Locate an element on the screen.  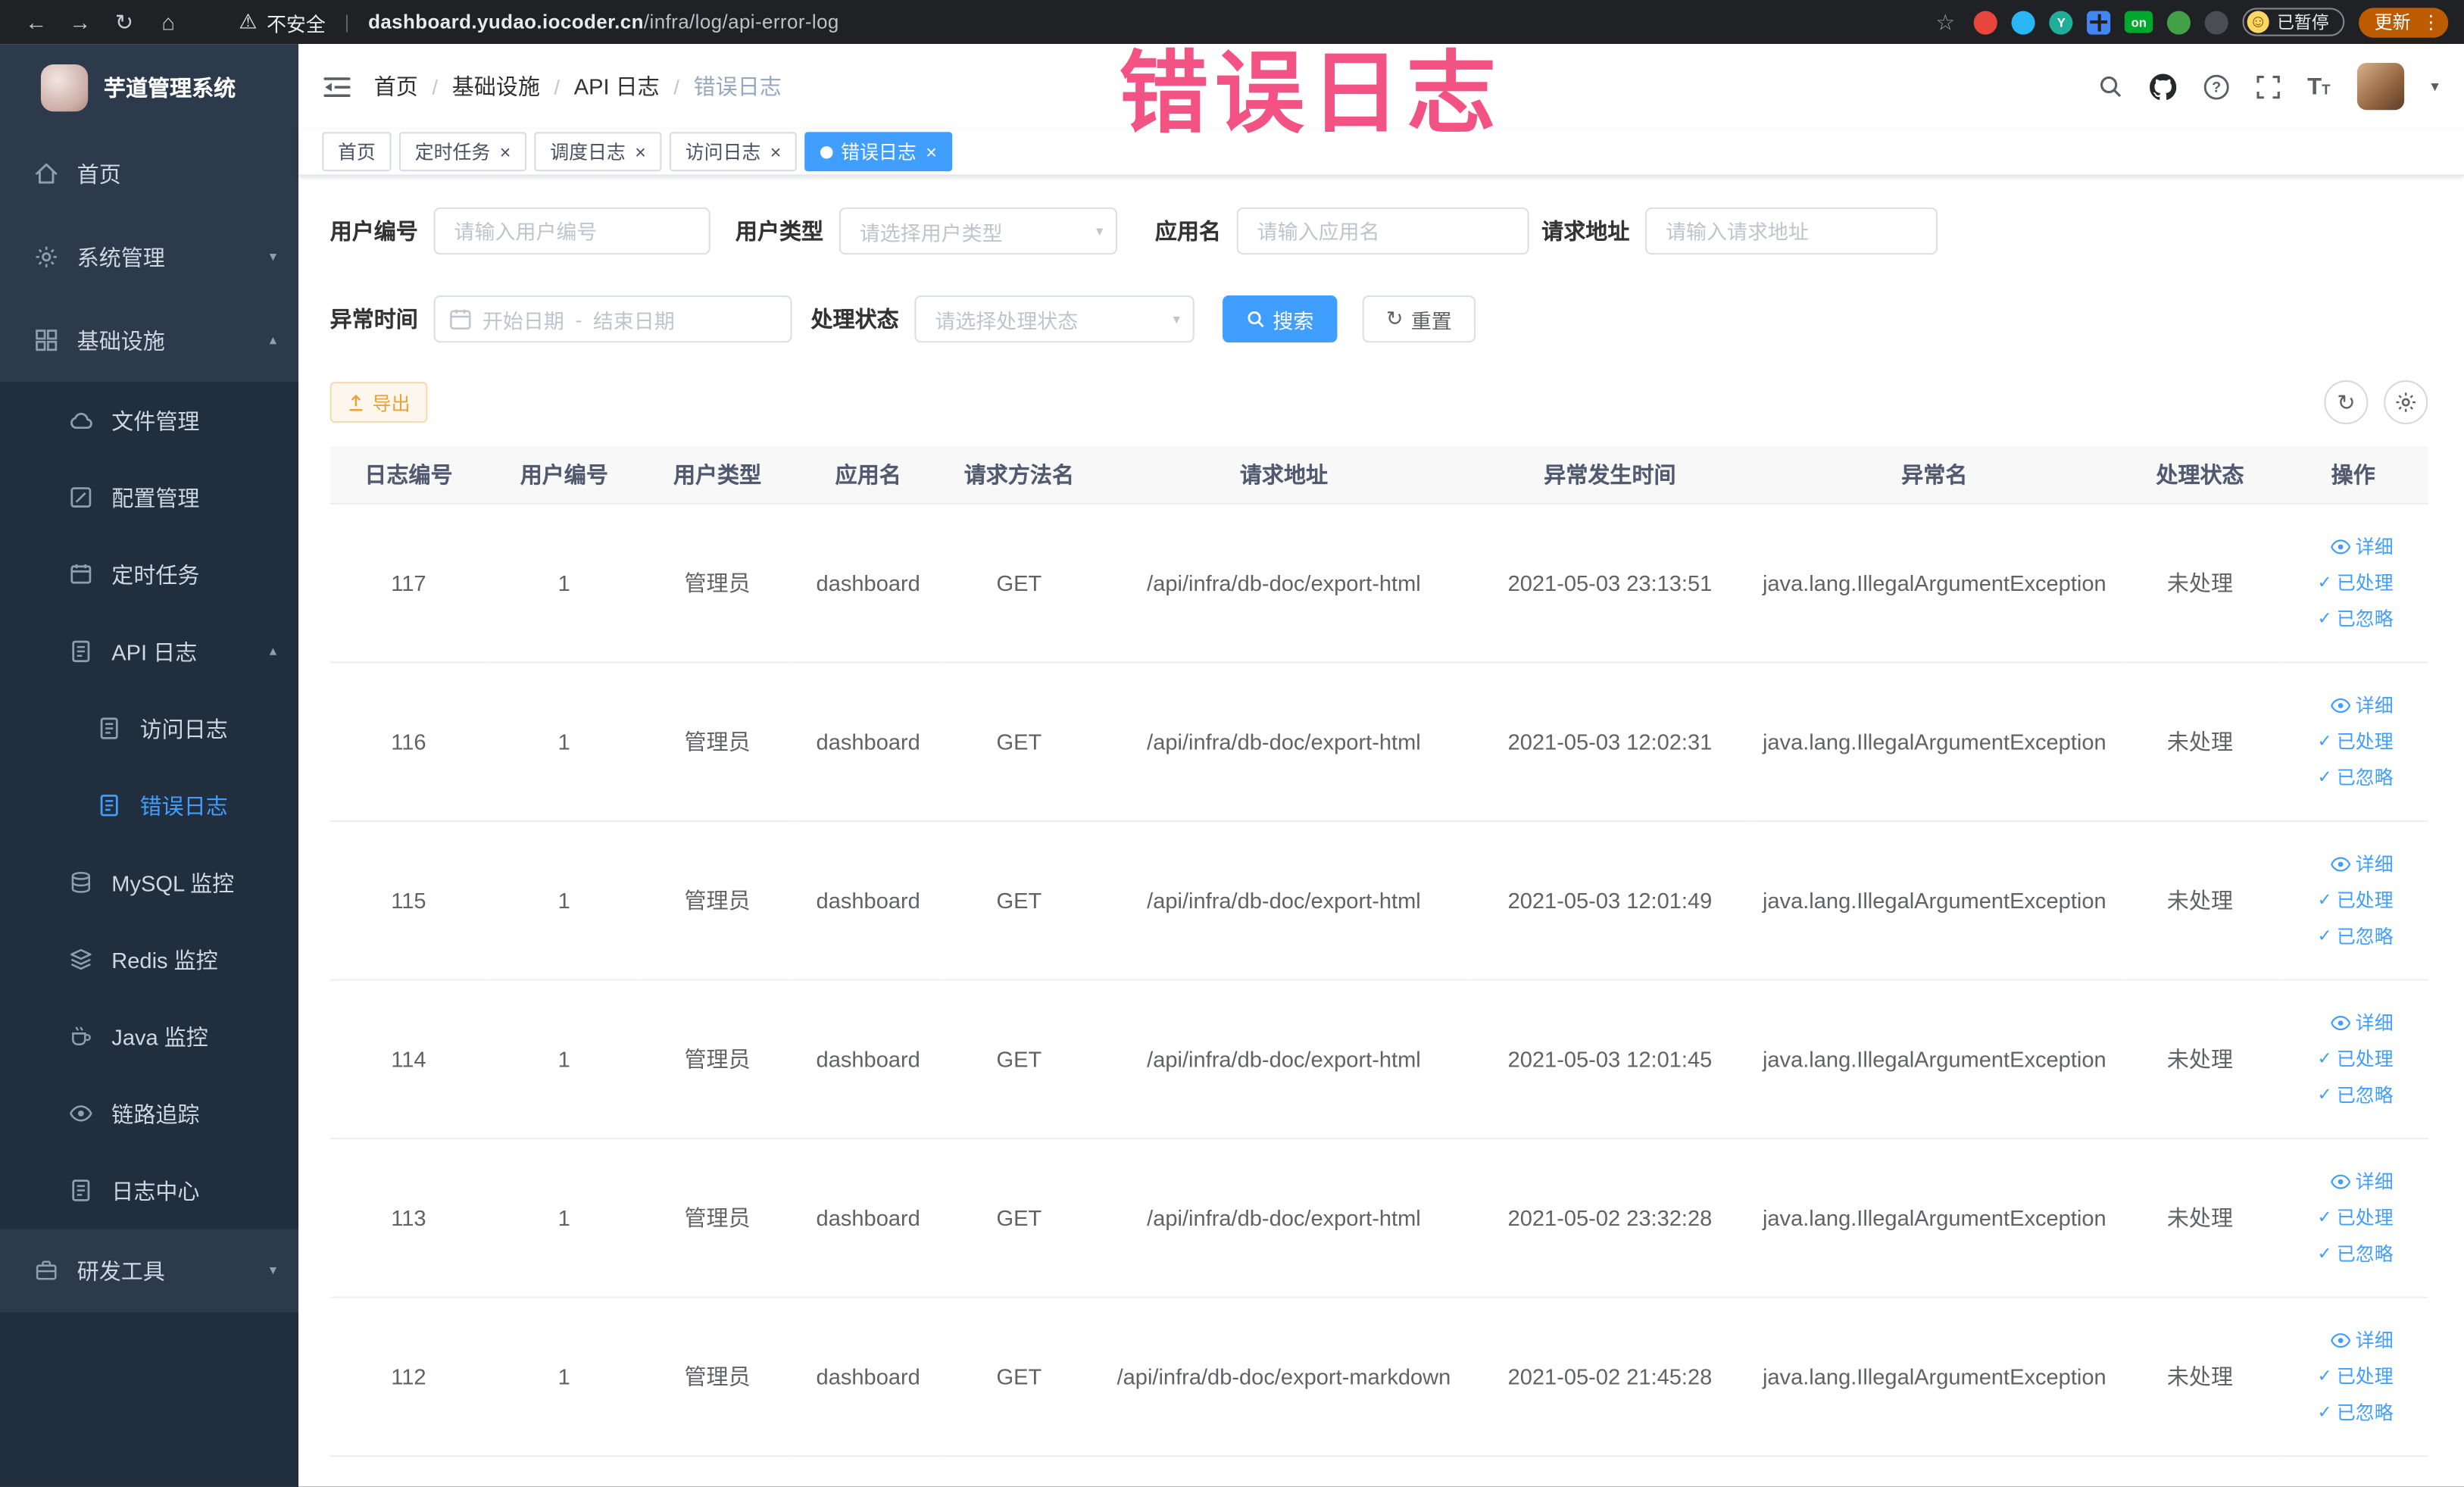
github-icon is located at coordinates (2163, 86).